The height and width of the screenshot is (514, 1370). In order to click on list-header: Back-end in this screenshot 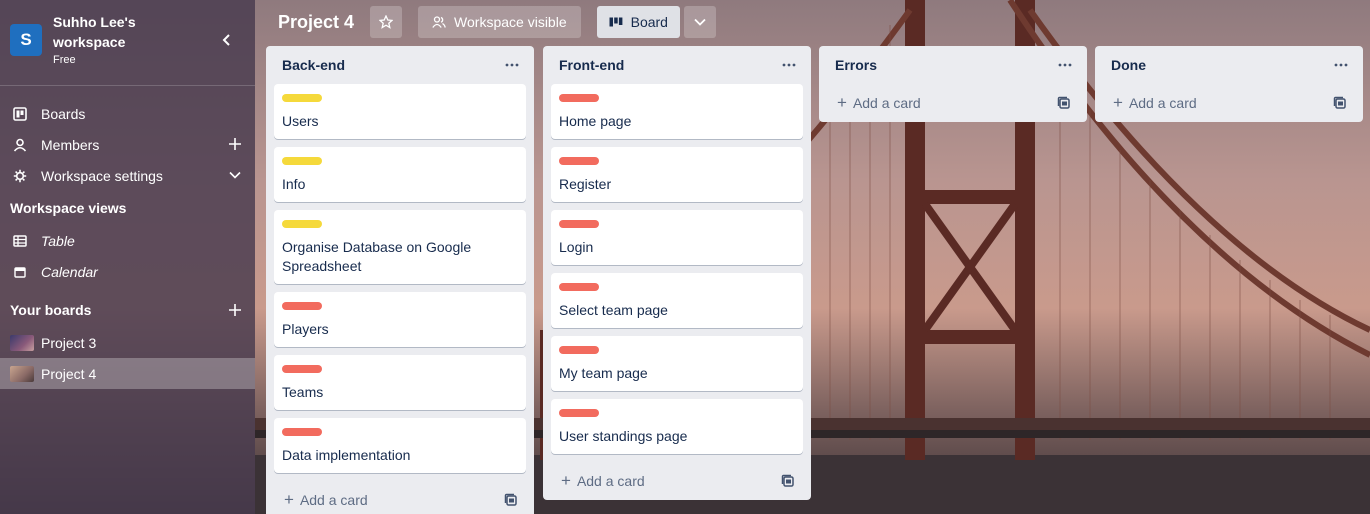, I will do `click(400, 65)`.